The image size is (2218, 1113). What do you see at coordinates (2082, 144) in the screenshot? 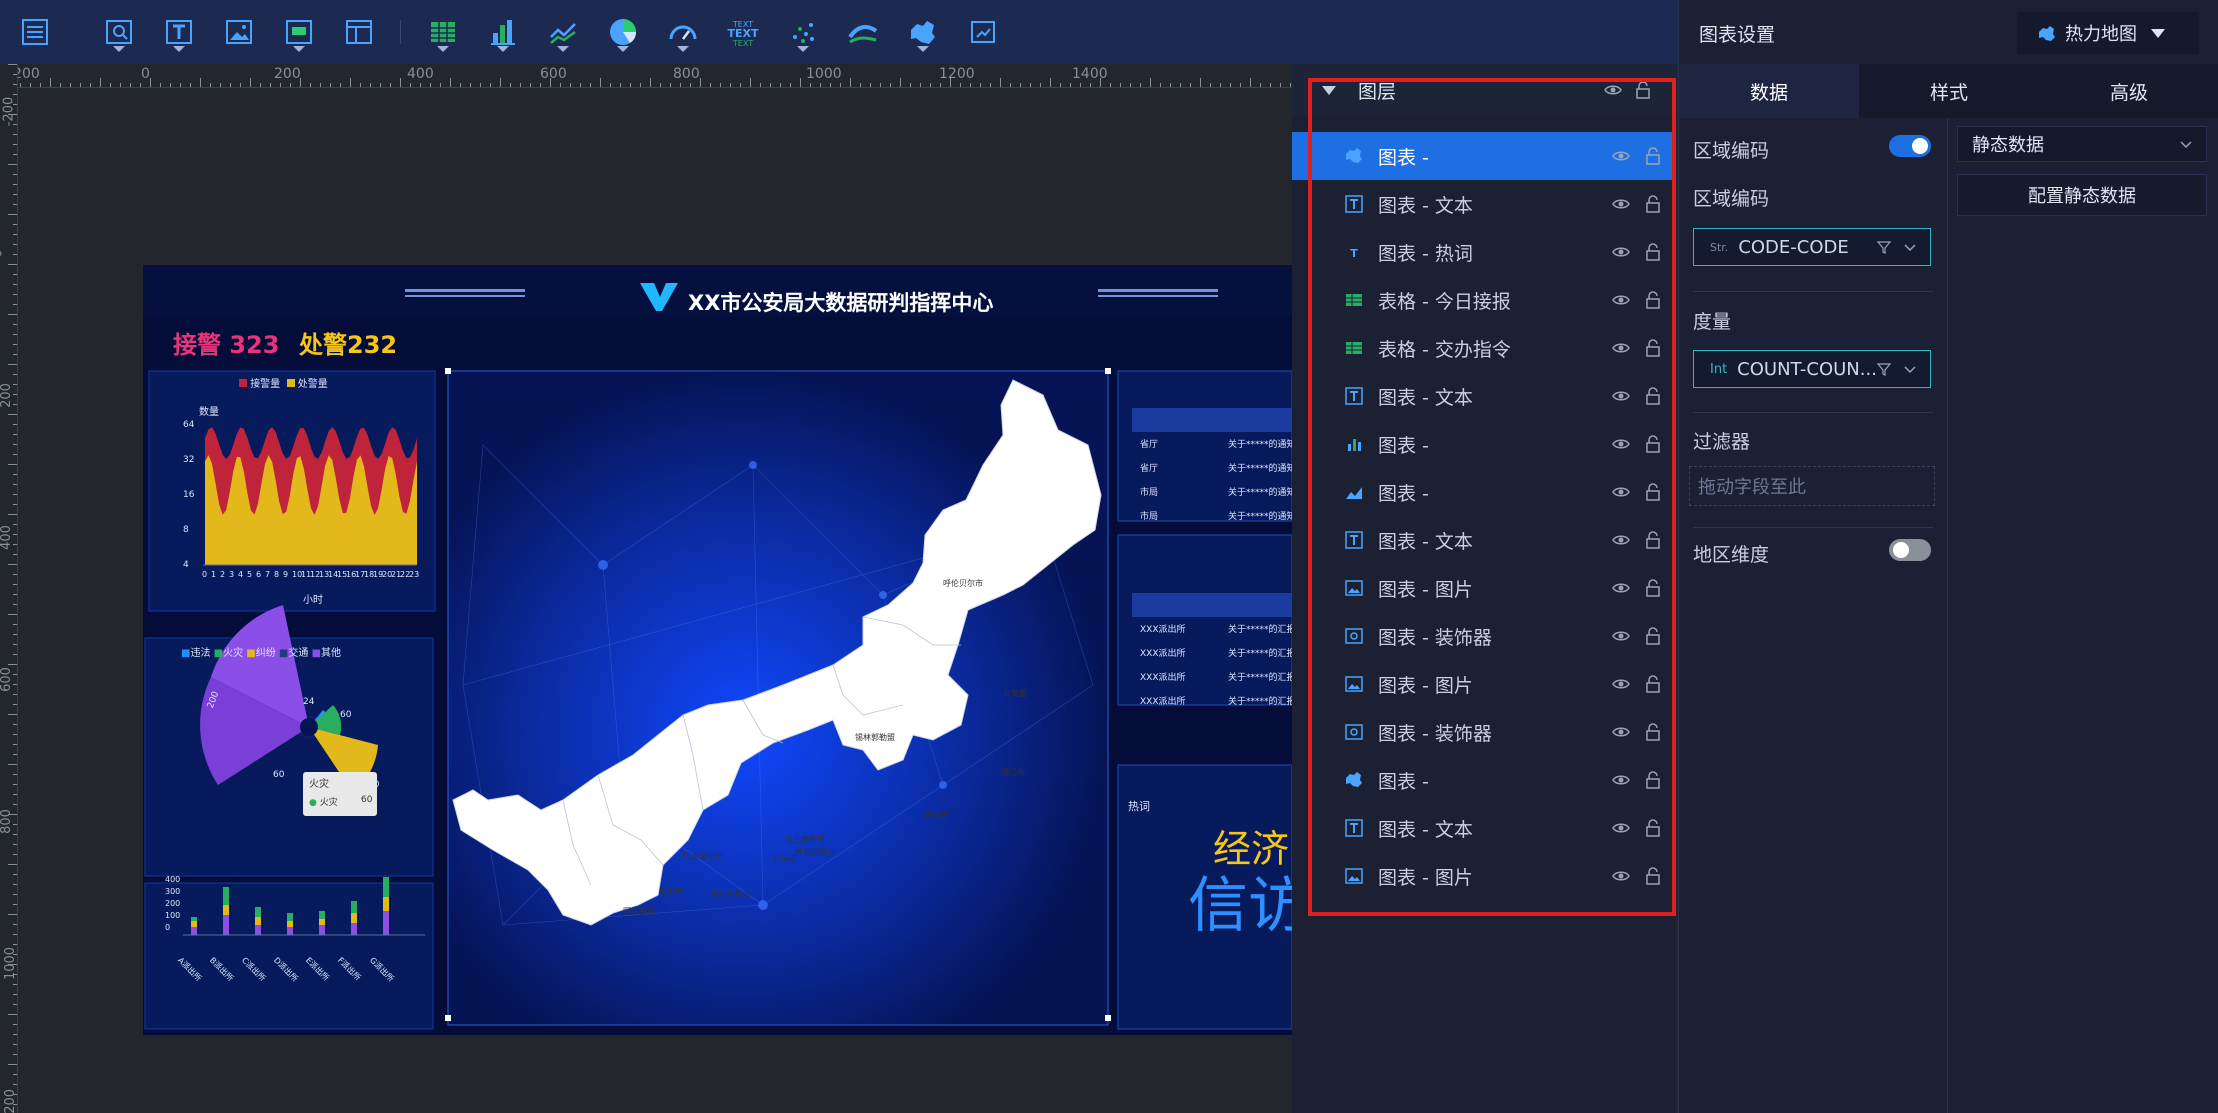
I see `data-source-select: 静态数据` at bounding box center [2082, 144].